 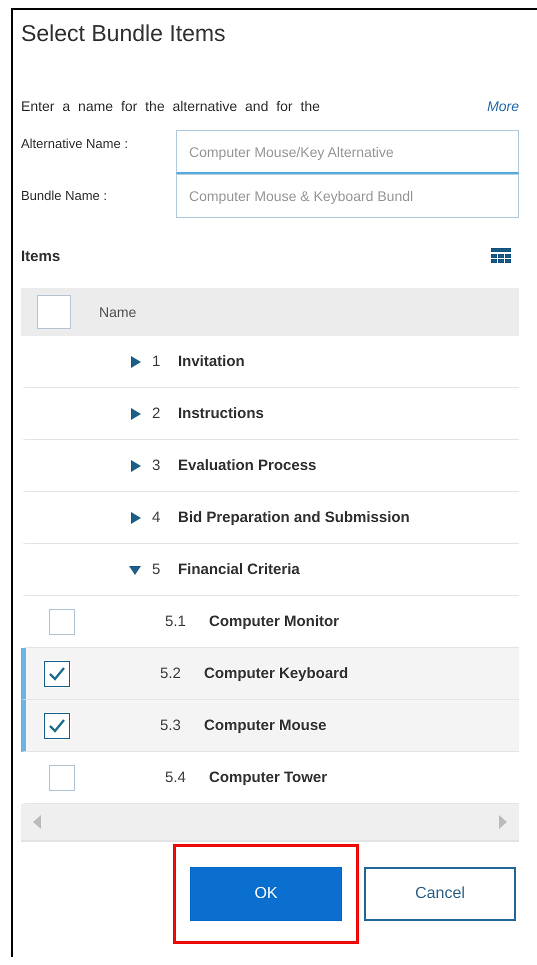 What do you see at coordinates (266, 894) in the screenshot?
I see `ok-button: OK` at bounding box center [266, 894].